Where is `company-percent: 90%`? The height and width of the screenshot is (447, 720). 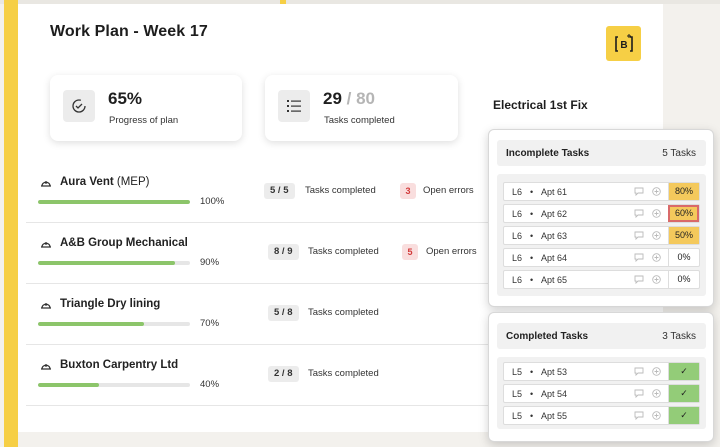 company-percent: 90% is located at coordinates (210, 262).